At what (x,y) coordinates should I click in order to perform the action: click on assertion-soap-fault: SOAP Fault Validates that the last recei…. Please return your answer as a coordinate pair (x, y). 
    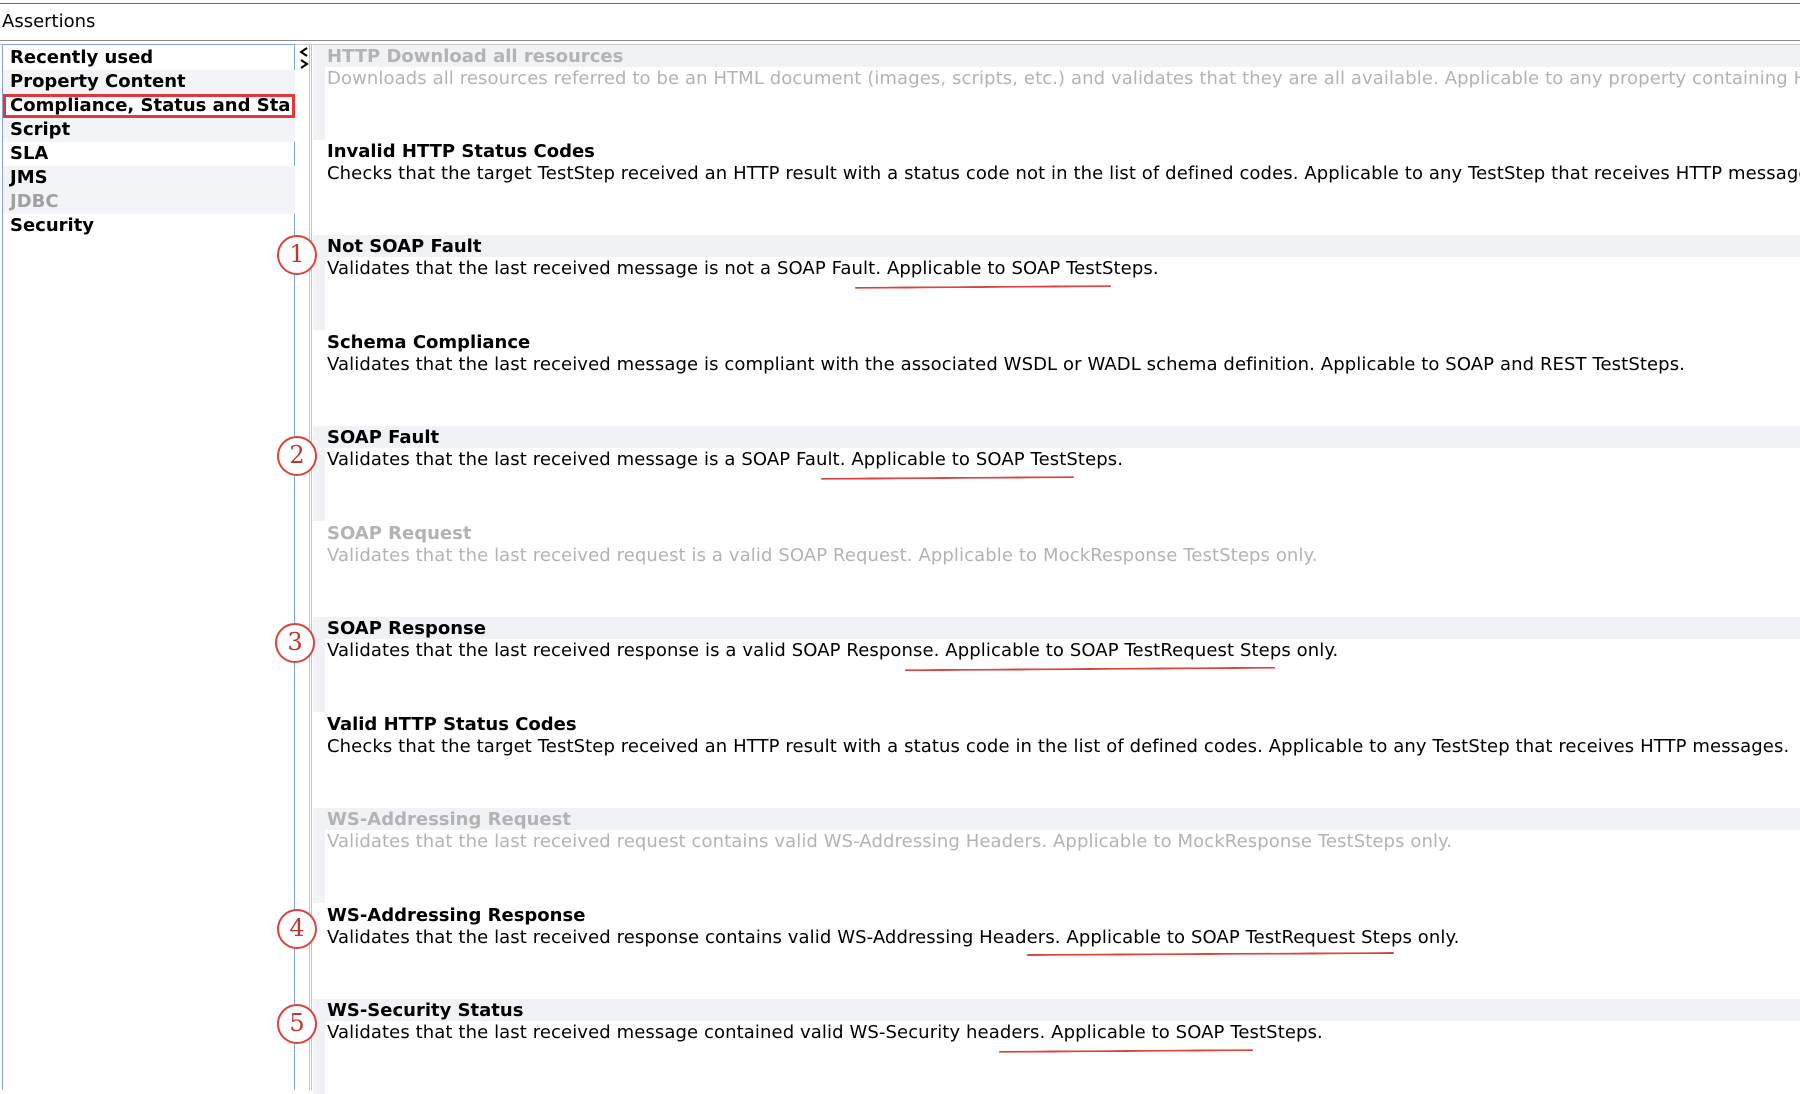
    Looking at the image, I should click on (1056, 473).